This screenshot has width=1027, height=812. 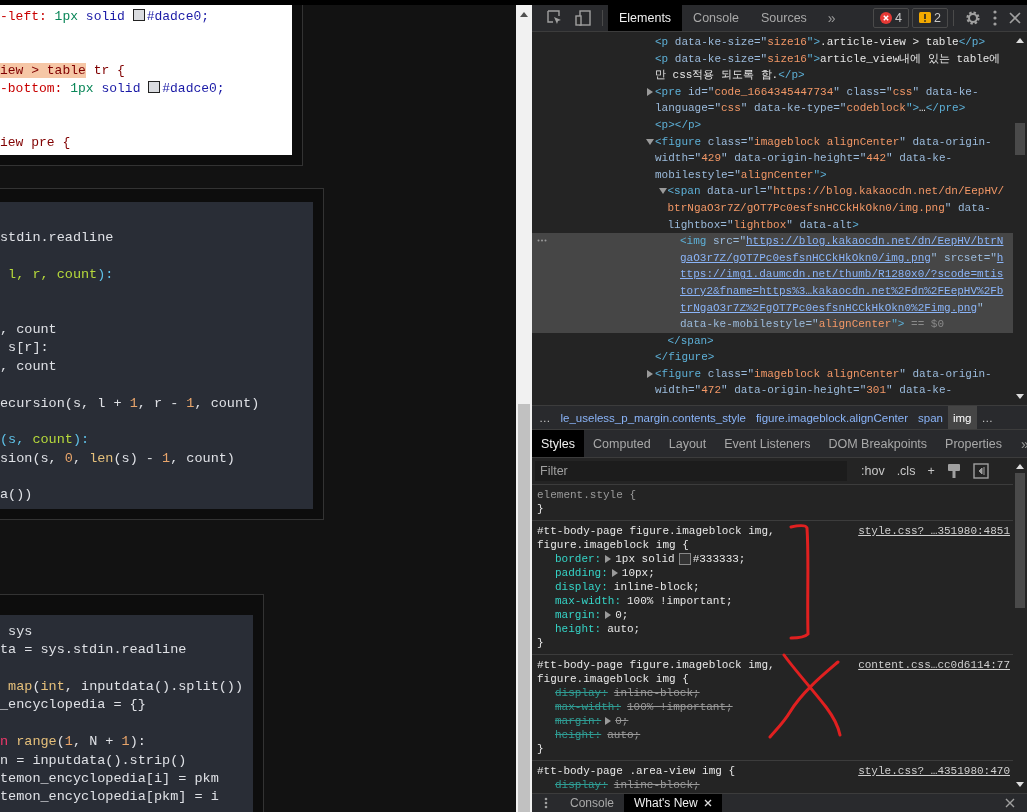 I want to click on dom-node: <p data-ke-size="size16">.article-view > table</p>, so click(x=830, y=42).